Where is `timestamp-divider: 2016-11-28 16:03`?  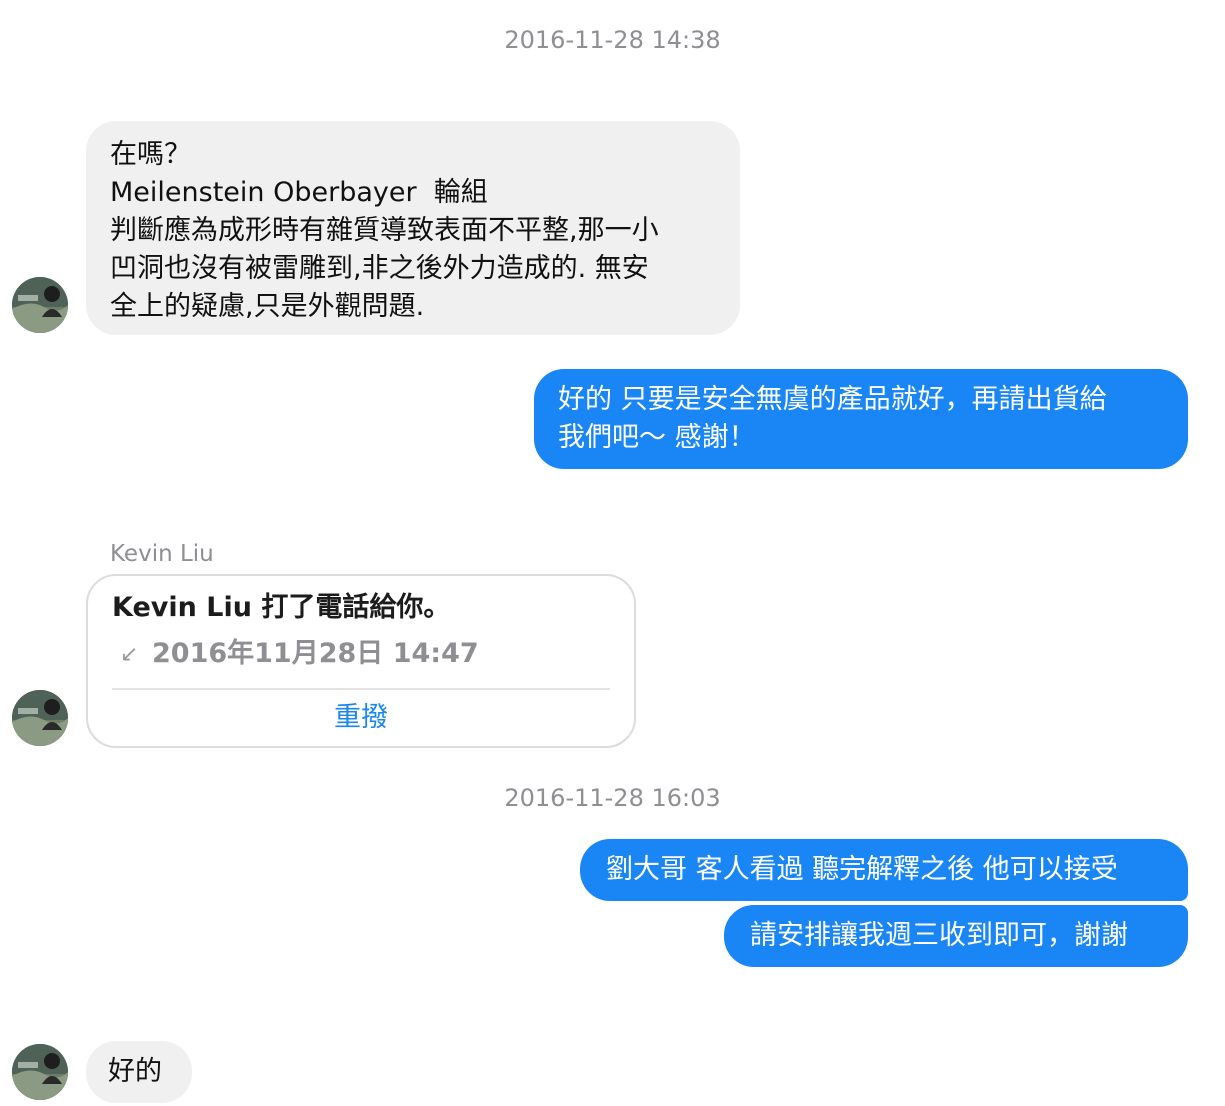
timestamp-divider: 2016-11-28 16:03 is located at coordinates (612, 798).